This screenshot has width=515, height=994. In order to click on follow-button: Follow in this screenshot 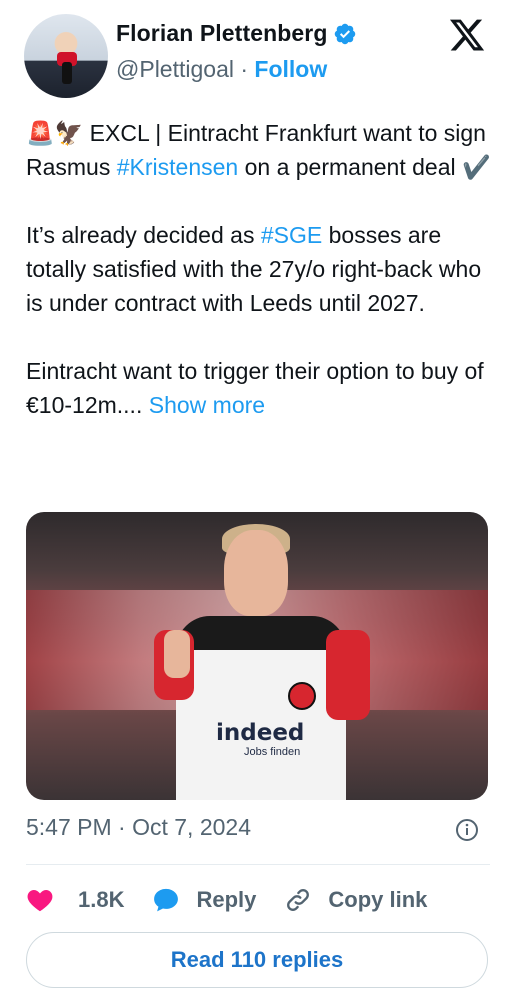, I will do `click(290, 69)`.